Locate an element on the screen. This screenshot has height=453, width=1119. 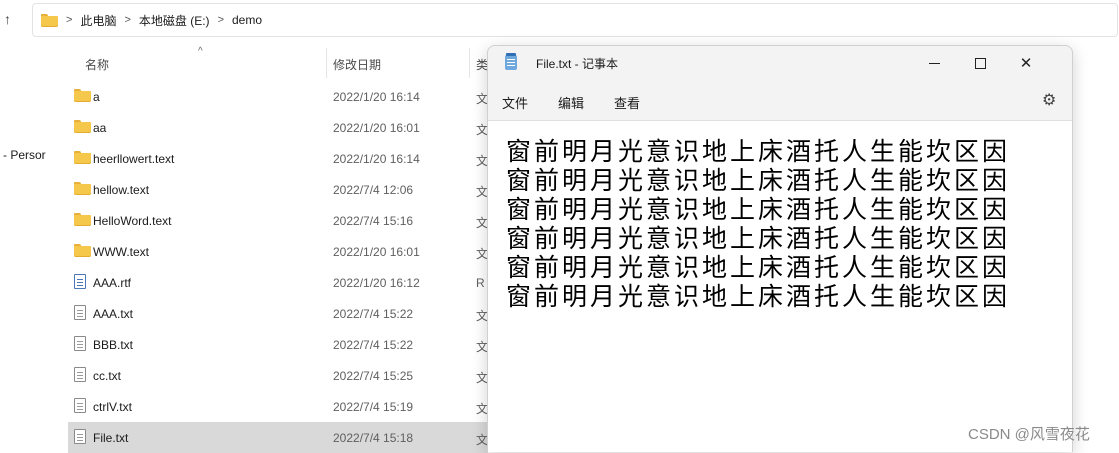
file-row: hellow.text 2022/7/4 12:06 文 is located at coordinates (278, 189).